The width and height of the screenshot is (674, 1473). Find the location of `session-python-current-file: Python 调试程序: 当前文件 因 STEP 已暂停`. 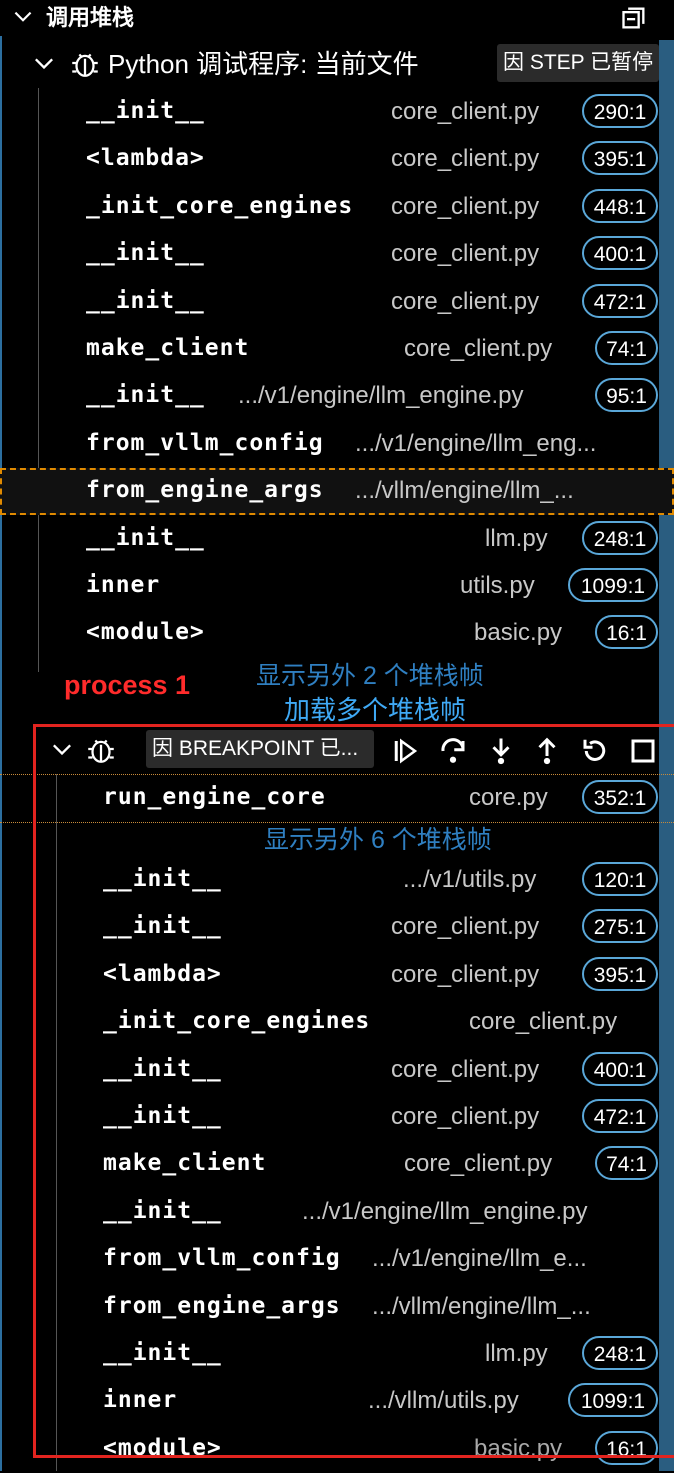

session-python-current-file: Python 调试程序: 当前文件 因 STEP 已暂停 is located at coordinates (337, 64).